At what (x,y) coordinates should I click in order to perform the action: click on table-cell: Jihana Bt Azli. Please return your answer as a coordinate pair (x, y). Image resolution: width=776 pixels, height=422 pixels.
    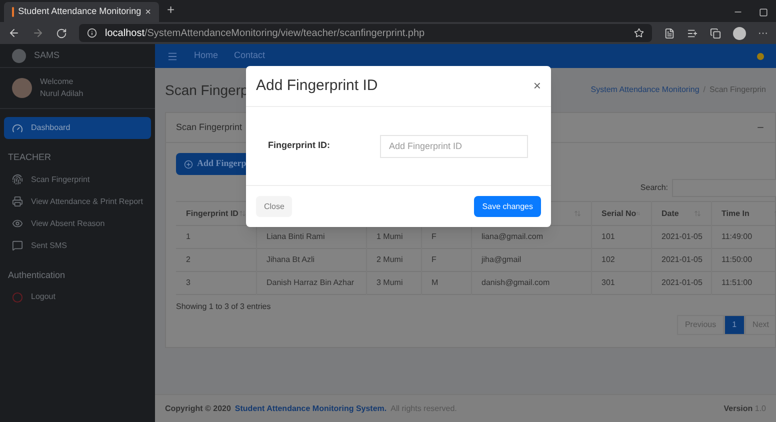
    Looking at the image, I should click on (311, 260).